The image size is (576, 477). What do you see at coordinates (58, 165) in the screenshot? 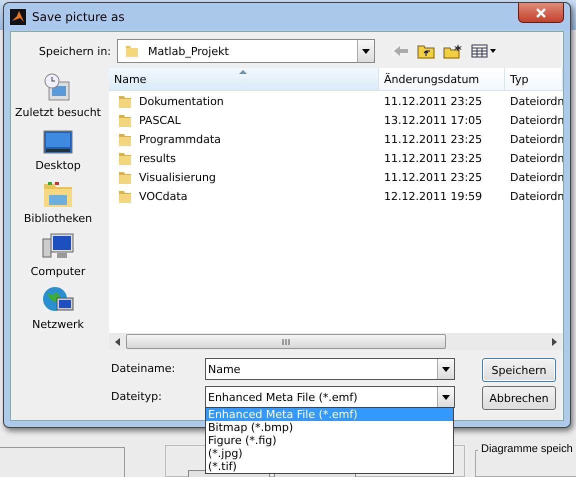
I see `place-label: Desktop` at bounding box center [58, 165].